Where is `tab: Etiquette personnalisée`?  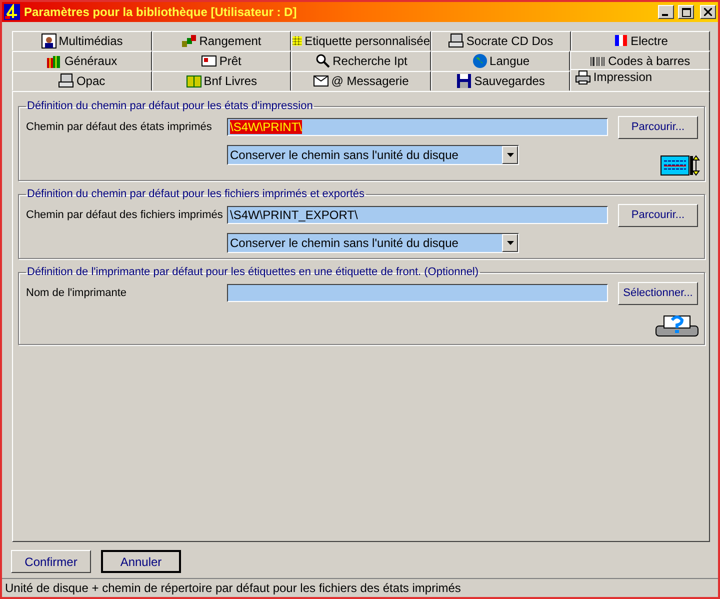
tab: Etiquette personnalisée is located at coordinates (361, 41).